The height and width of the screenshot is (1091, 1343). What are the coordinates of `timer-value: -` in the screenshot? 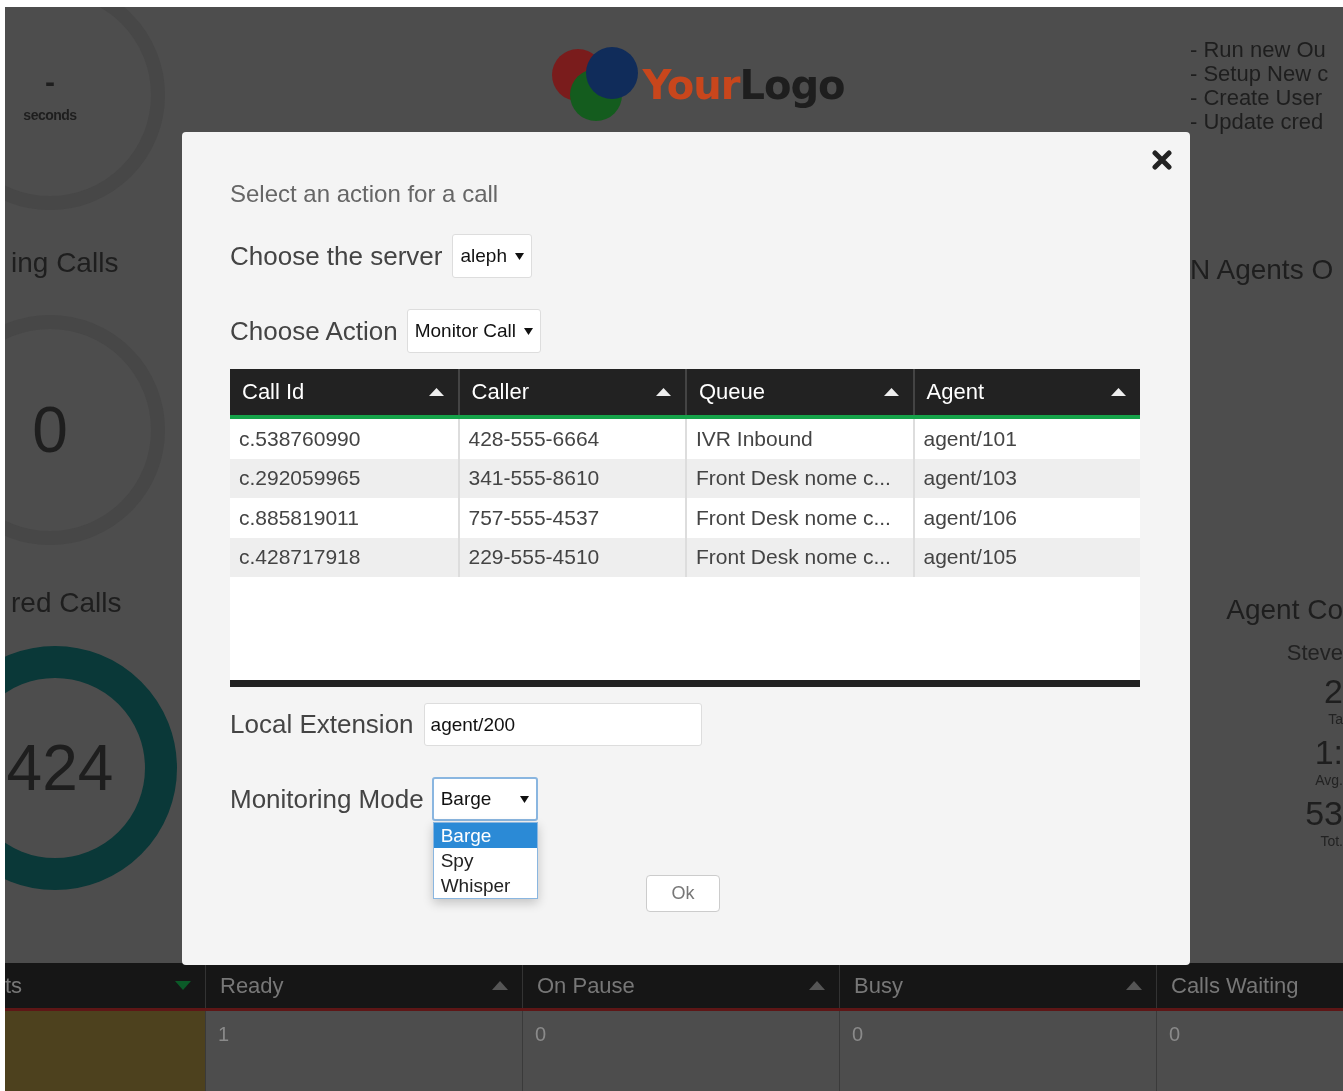 It's located at (50, 82).